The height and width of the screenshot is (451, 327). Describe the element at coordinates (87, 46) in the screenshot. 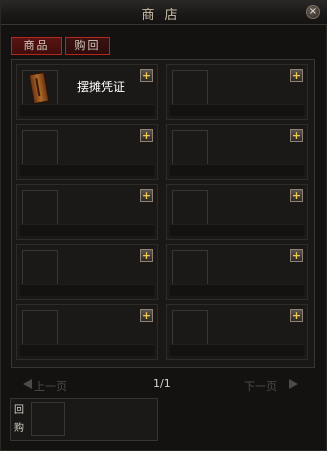

I see `tab-buyback: 购回` at that location.